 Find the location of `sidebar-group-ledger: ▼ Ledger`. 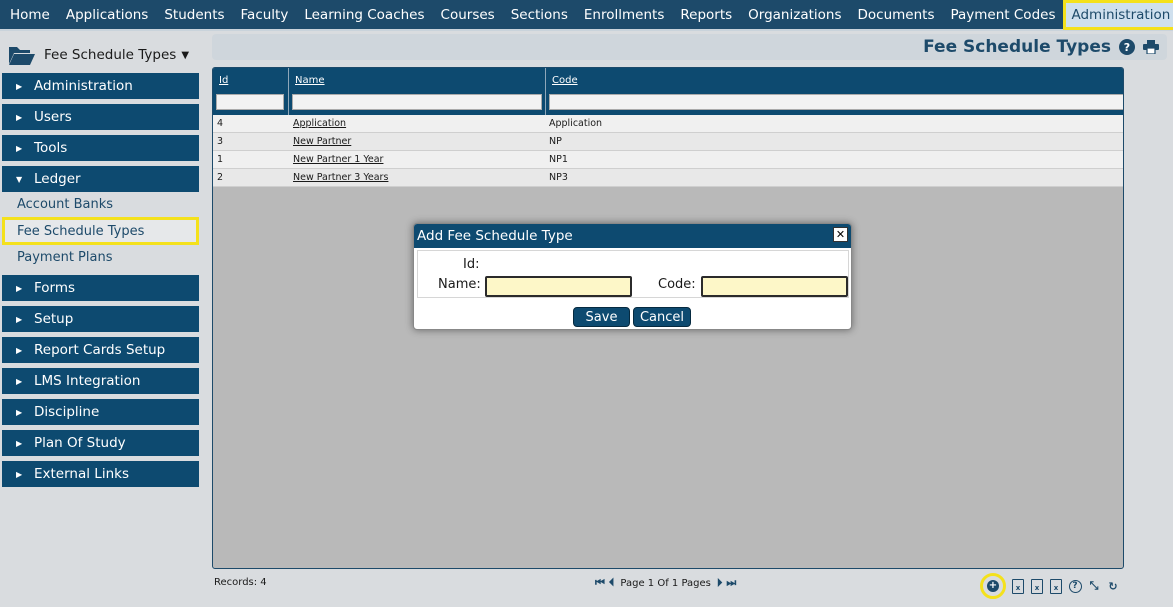

sidebar-group-ledger: ▼ Ledger is located at coordinates (100, 179).